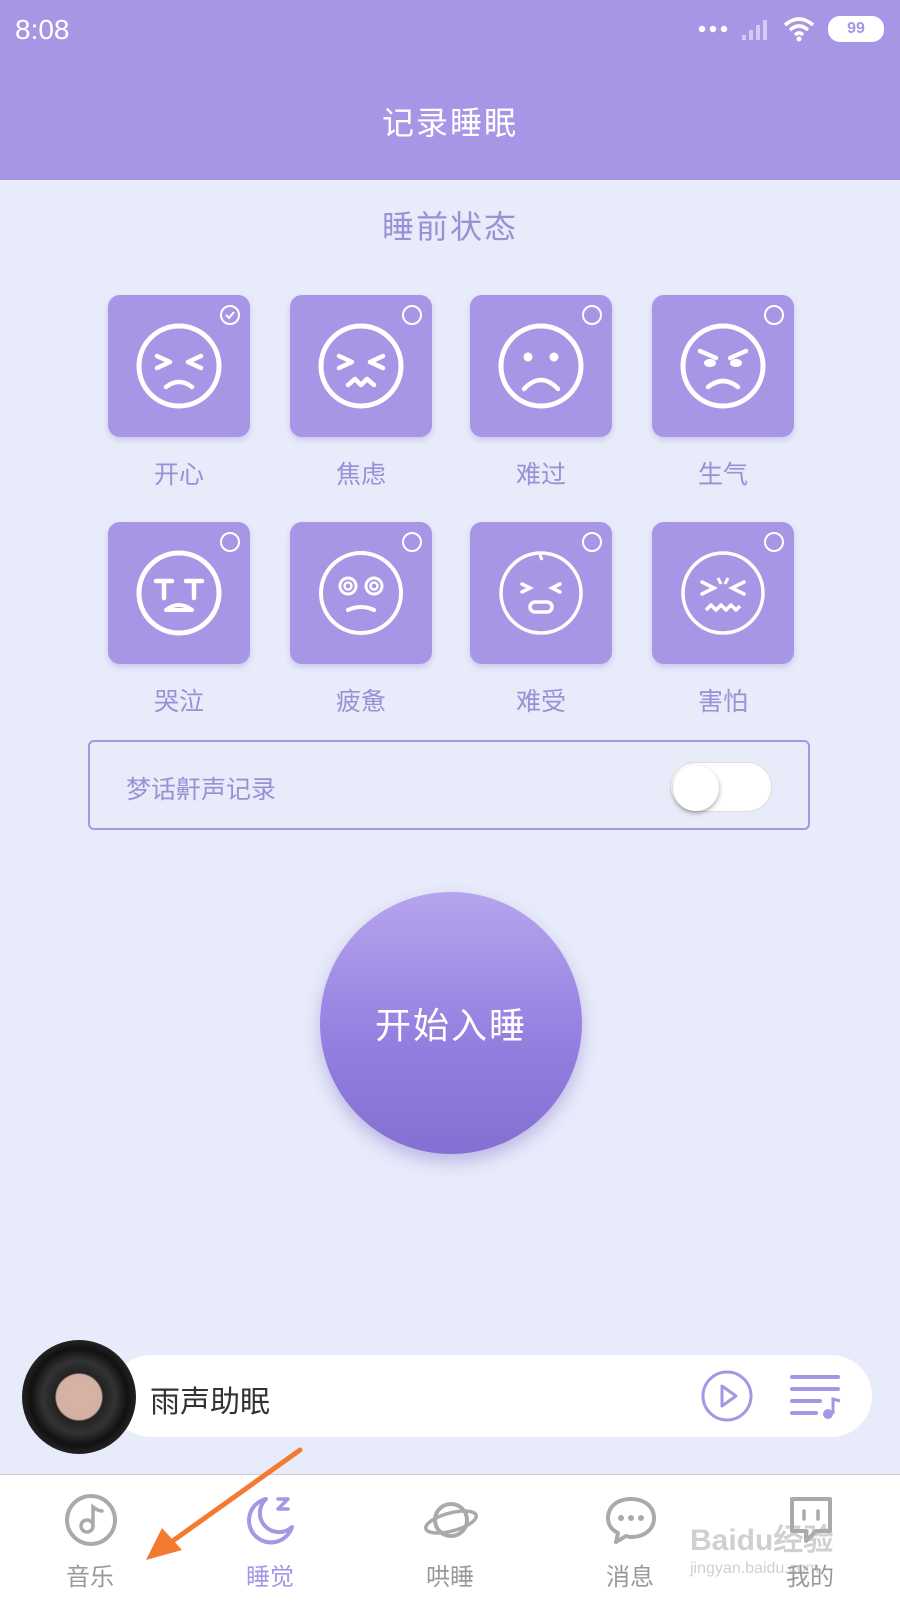 The image size is (900, 1601). I want to click on uncomfortable-face-icon, so click(541, 593).